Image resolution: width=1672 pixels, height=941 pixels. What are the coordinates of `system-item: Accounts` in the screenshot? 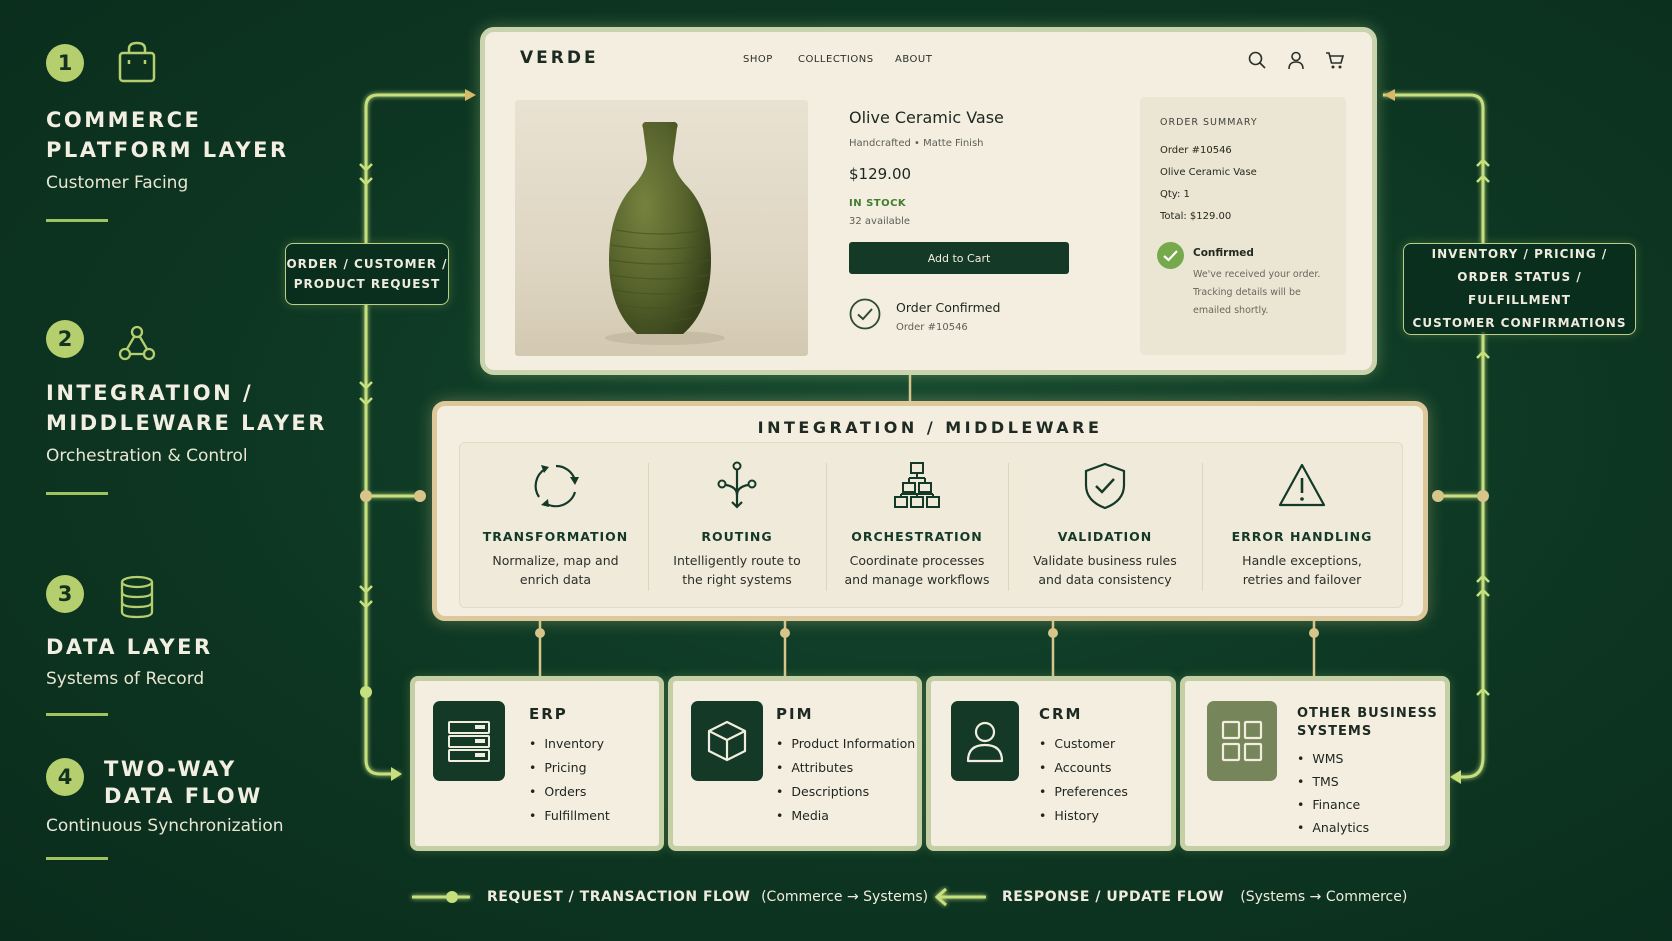 It's located at (1075, 767).